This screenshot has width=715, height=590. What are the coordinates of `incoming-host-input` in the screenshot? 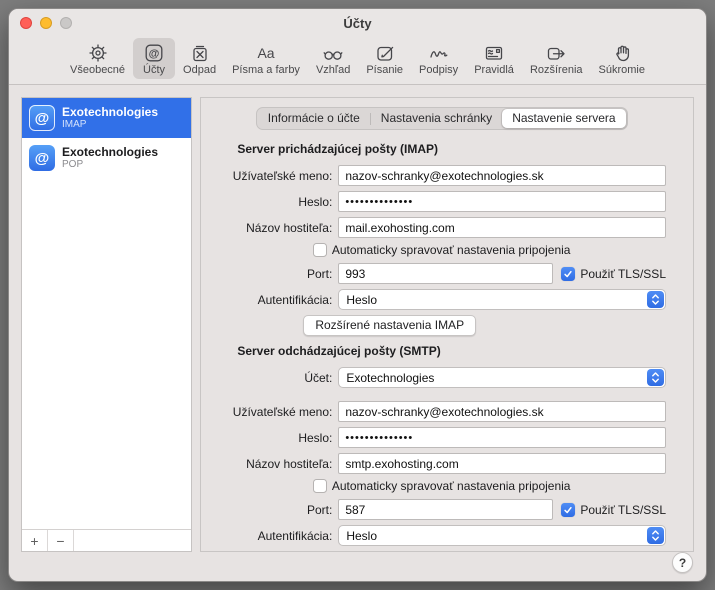 It's located at (502, 227).